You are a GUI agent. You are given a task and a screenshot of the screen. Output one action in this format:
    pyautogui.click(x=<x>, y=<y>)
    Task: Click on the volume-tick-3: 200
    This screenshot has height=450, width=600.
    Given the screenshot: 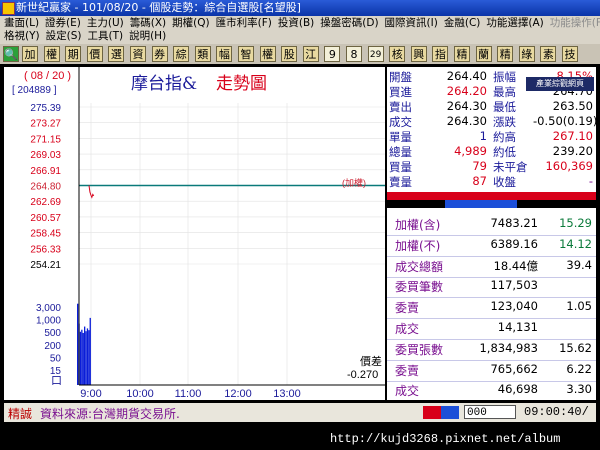 What is the action you would take?
    pyautogui.click(x=52, y=346)
    